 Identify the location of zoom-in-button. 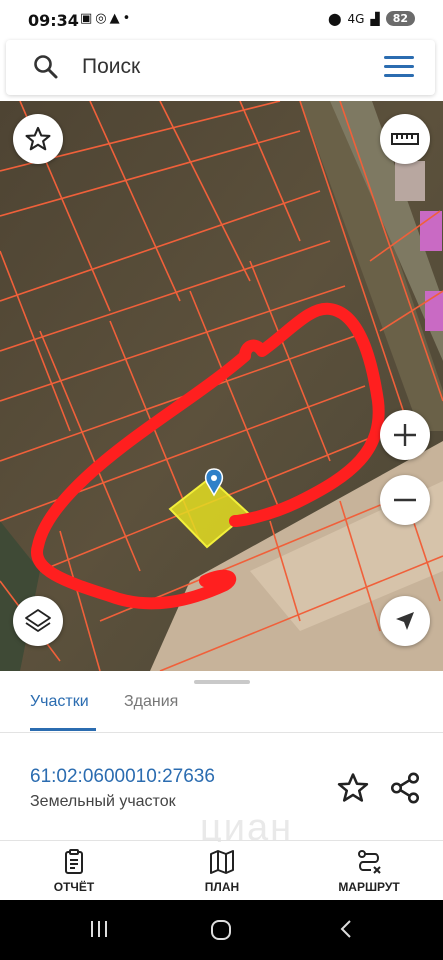
(405, 435).